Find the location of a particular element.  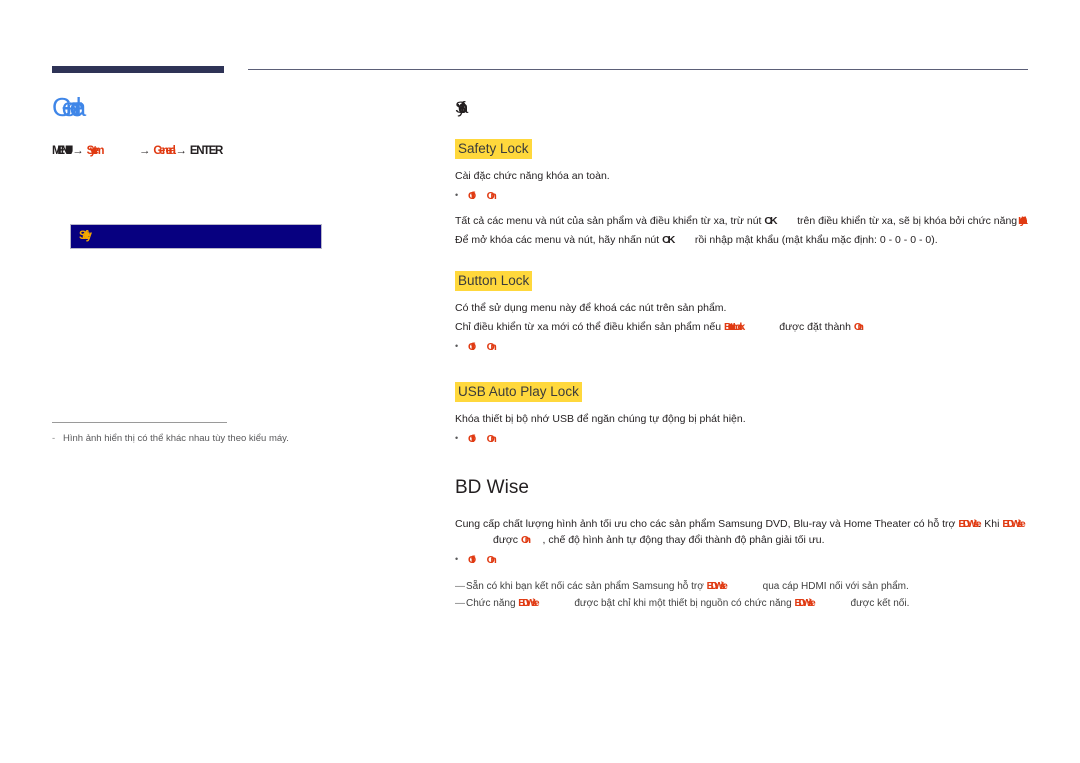

menu-path-arrow-1: → is located at coordinates (78, 151).